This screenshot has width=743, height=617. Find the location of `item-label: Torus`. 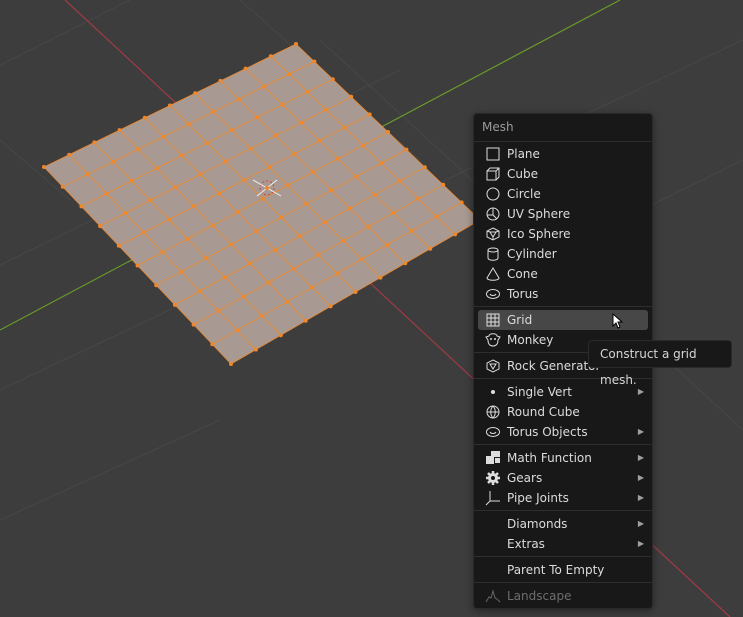

item-label: Torus is located at coordinates (523, 294).